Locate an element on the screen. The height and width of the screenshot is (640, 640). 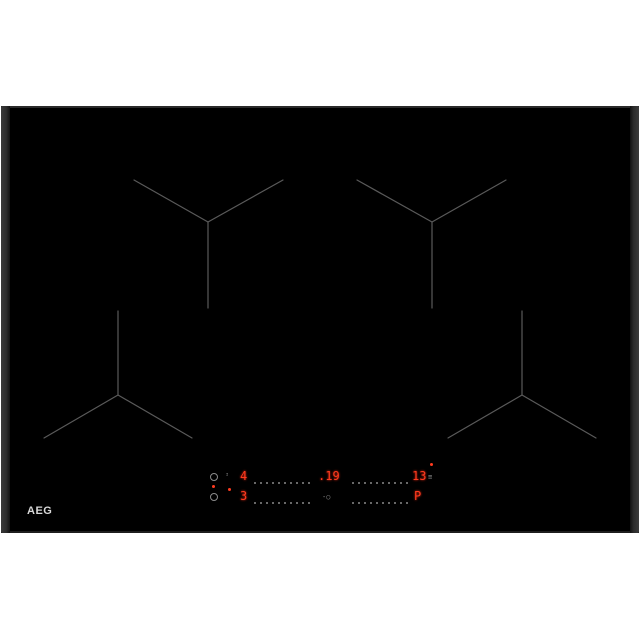
zone-rear-right-marking is located at coordinates (431, 244).